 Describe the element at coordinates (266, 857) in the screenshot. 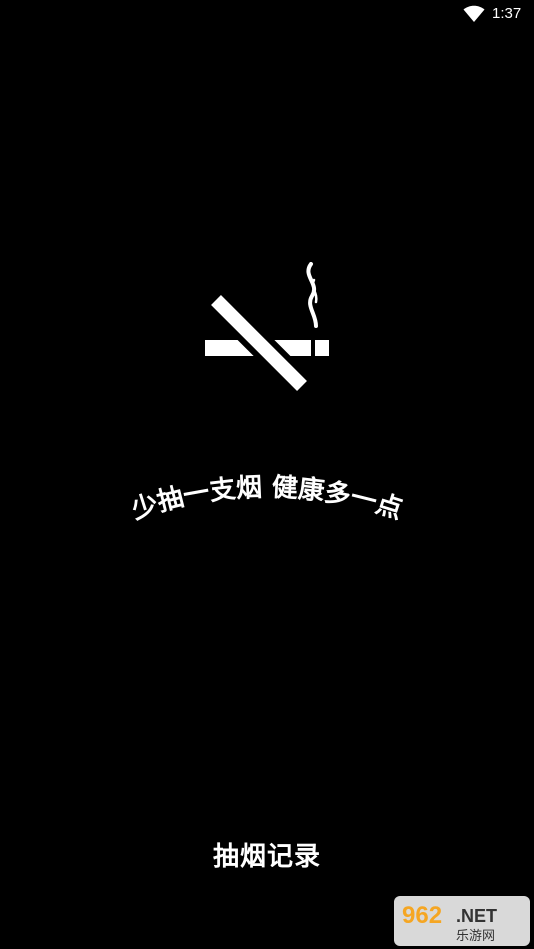

I see `app-name: 抽烟记录` at that location.